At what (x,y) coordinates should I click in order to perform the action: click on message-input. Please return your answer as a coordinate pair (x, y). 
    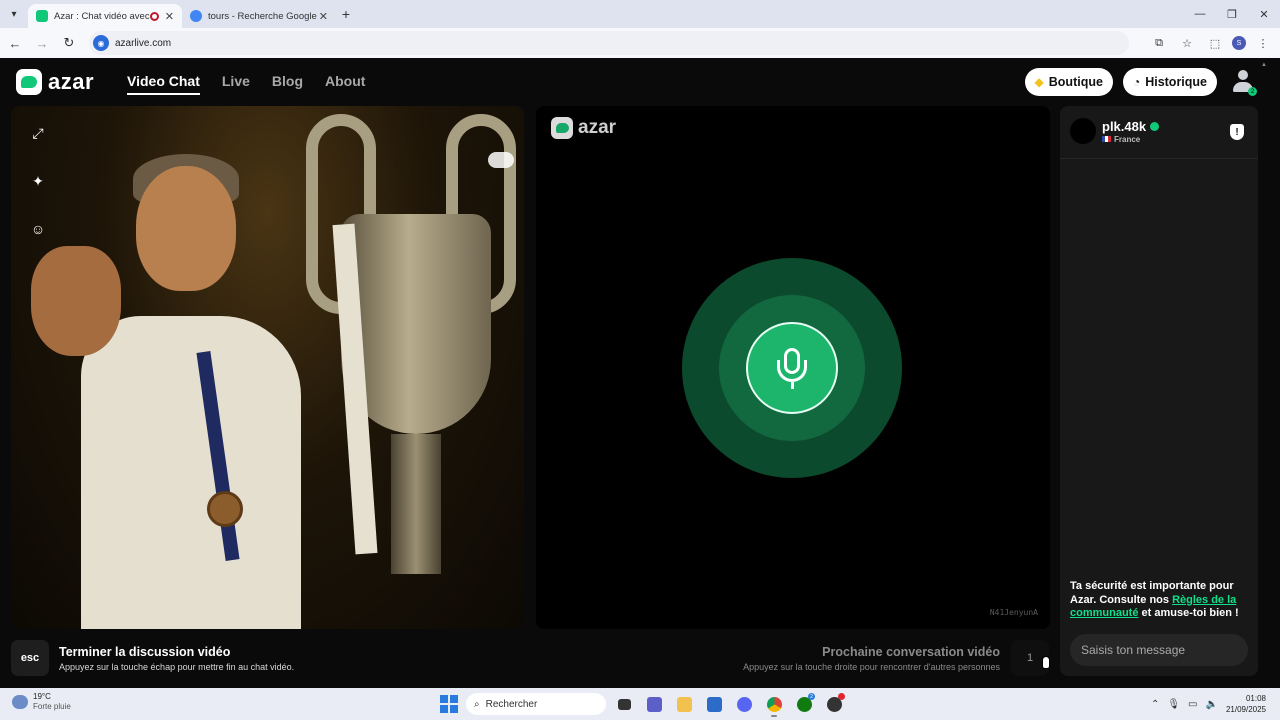
    Looking at the image, I should click on (1159, 650).